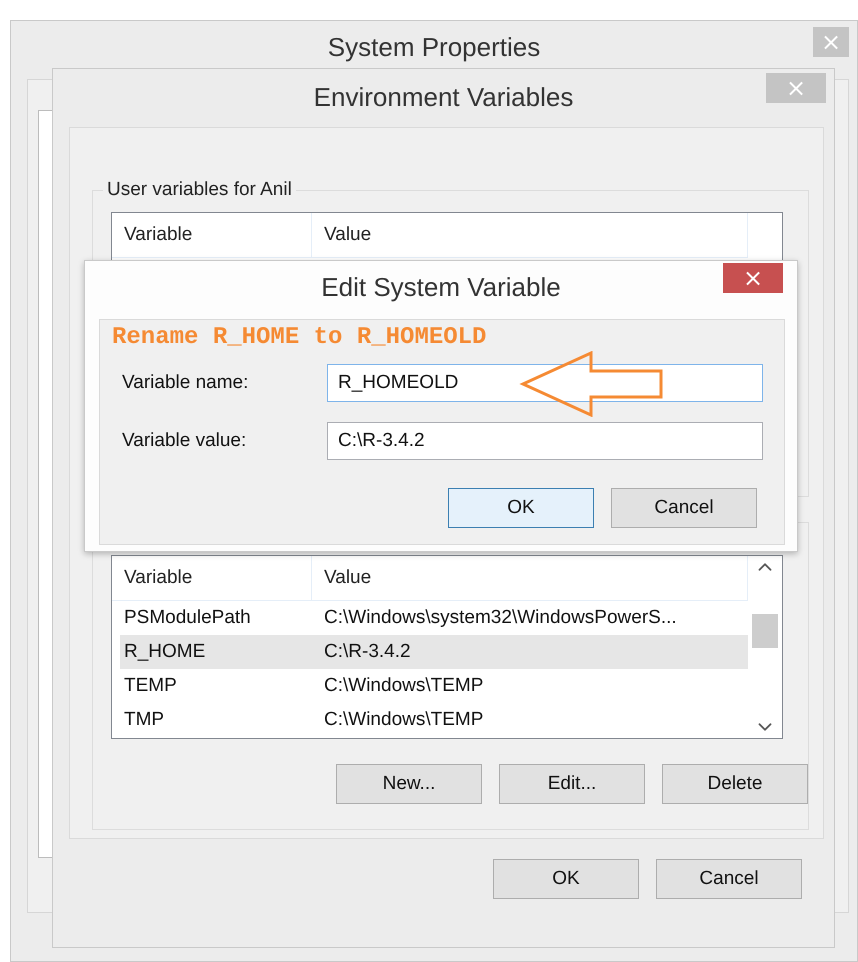 This screenshot has height=962, width=858. Describe the element at coordinates (187, 618) in the screenshot. I see `table-cell-text: PSModulePath` at that location.